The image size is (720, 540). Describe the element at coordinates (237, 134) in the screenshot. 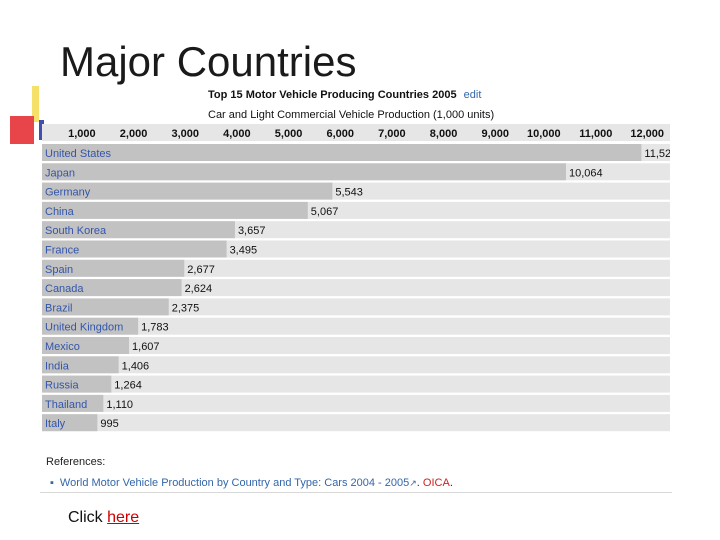

I see `tick-label: 4,000` at that location.